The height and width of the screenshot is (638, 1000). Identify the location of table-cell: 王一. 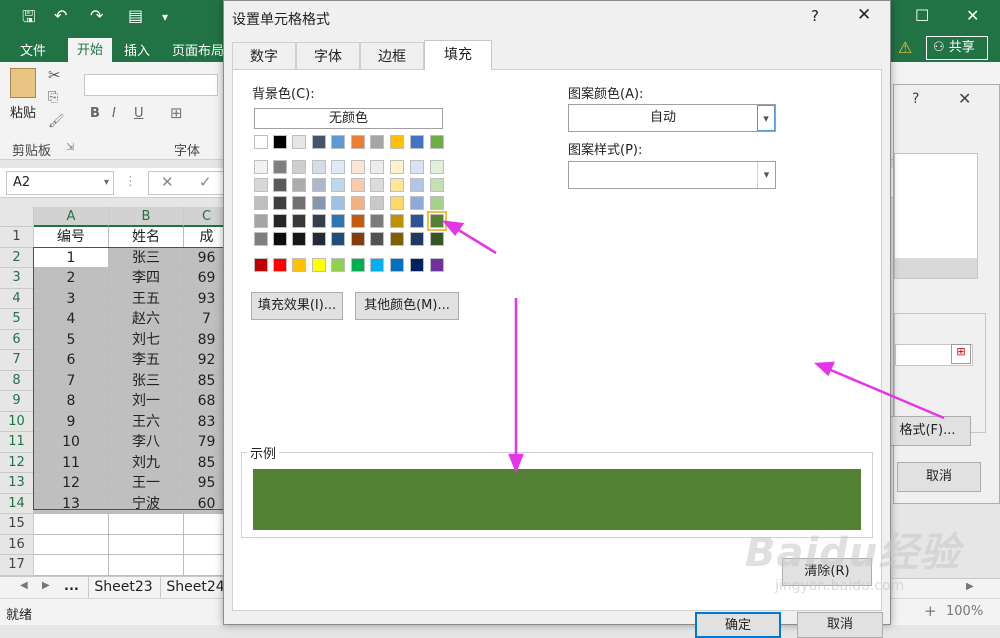
(146, 483).